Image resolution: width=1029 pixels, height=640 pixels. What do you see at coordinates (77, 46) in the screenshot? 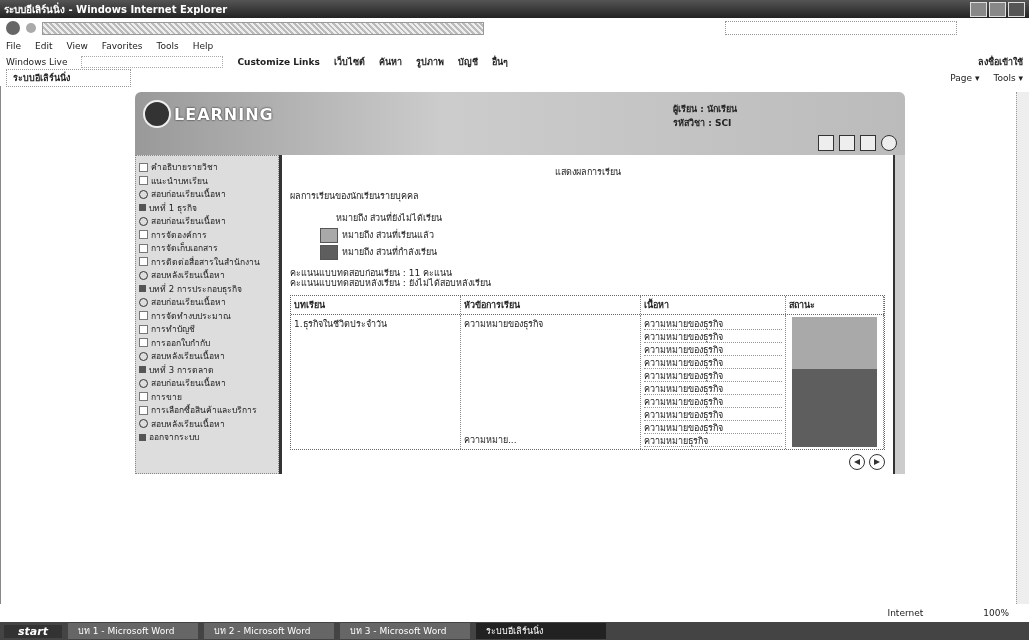
I see `menu-item: View` at bounding box center [77, 46].